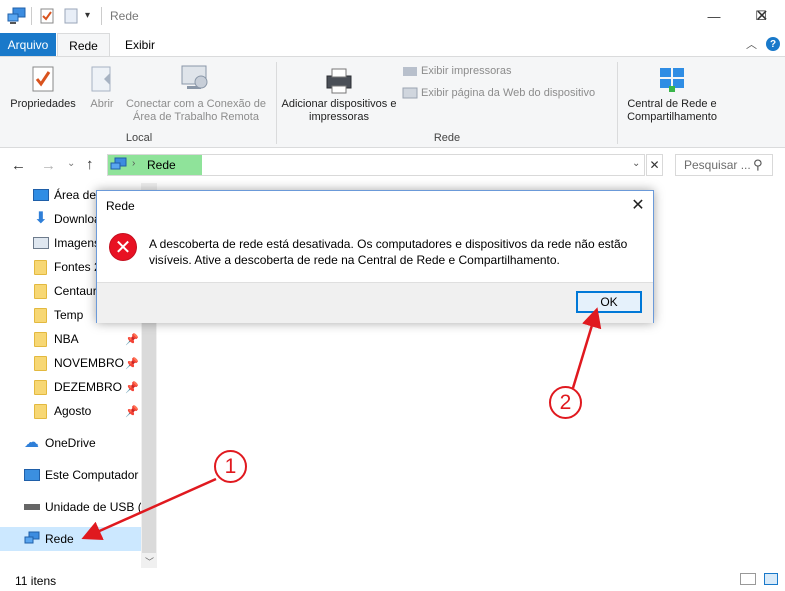  Describe the element at coordinates (73, 411) in the screenshot. I see `nav-item-label: Agosto` at that location.